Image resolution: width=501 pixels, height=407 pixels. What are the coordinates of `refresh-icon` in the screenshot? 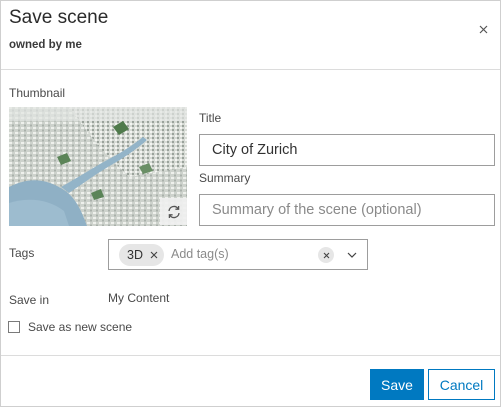 It's located at (173, 211).